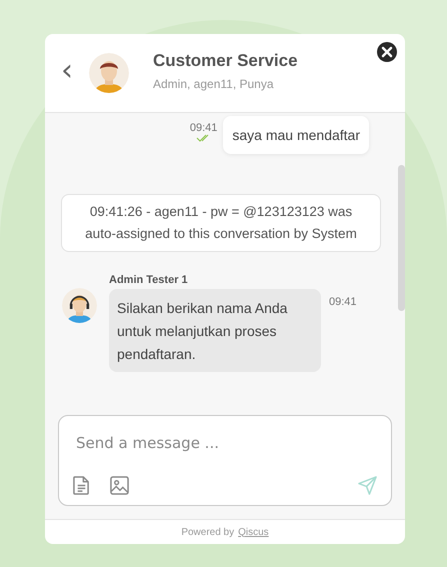 This screenshot has width=447, height=567. What do you see at coordinates (226, 61) in the screenshot?
I see `chat-title: Customer Service` at bounding box center [226, 61].